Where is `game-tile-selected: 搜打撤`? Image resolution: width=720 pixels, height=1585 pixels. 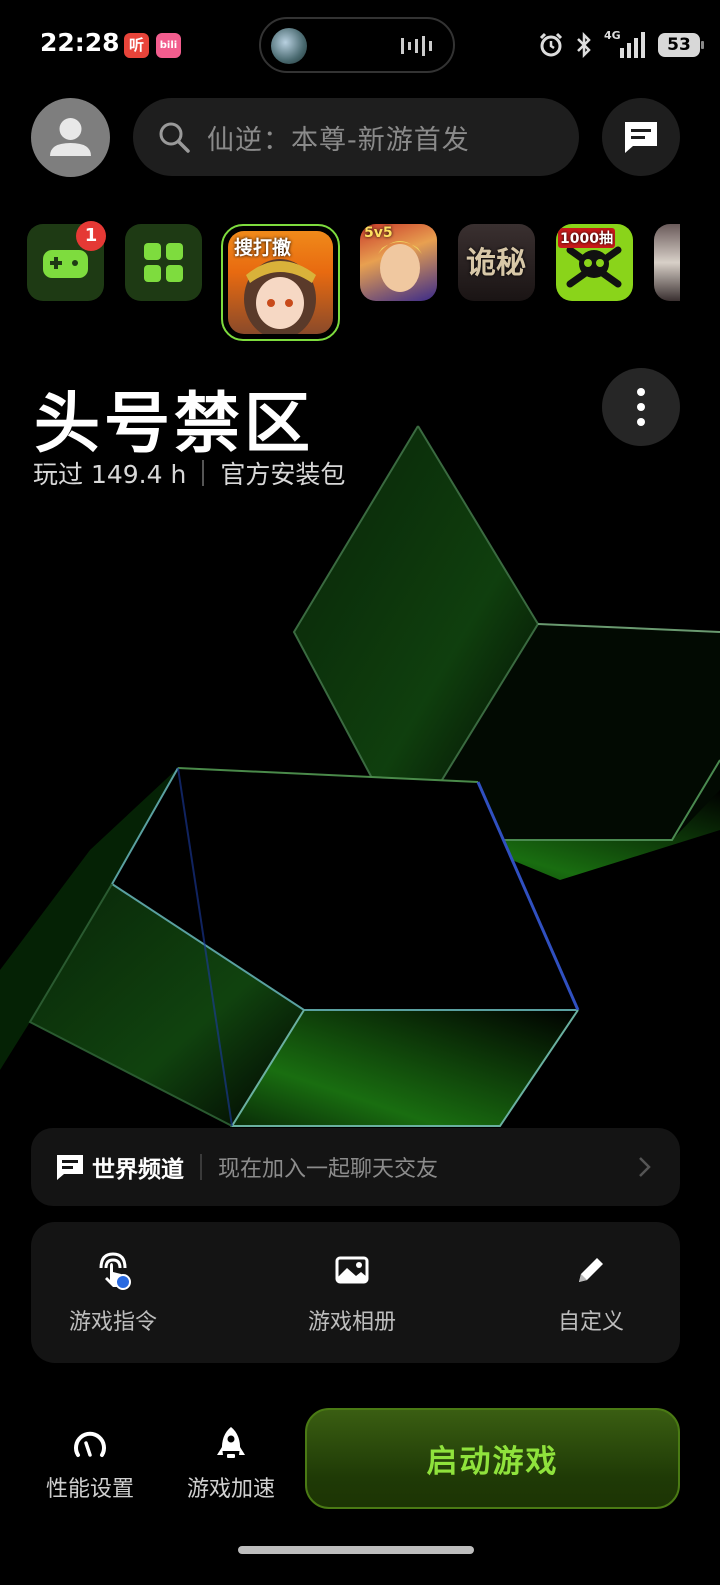
game-tile-selected: 搜打撤 is located at coordinates (280, 282).